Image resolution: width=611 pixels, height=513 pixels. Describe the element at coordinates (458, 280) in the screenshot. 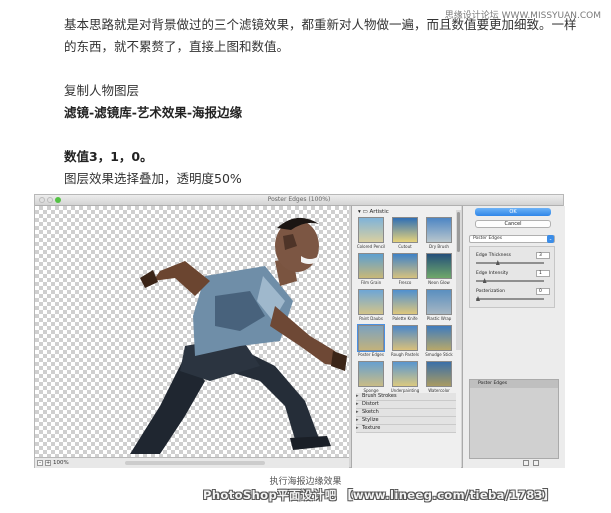

I see `gallery-scrollbar` at that location.